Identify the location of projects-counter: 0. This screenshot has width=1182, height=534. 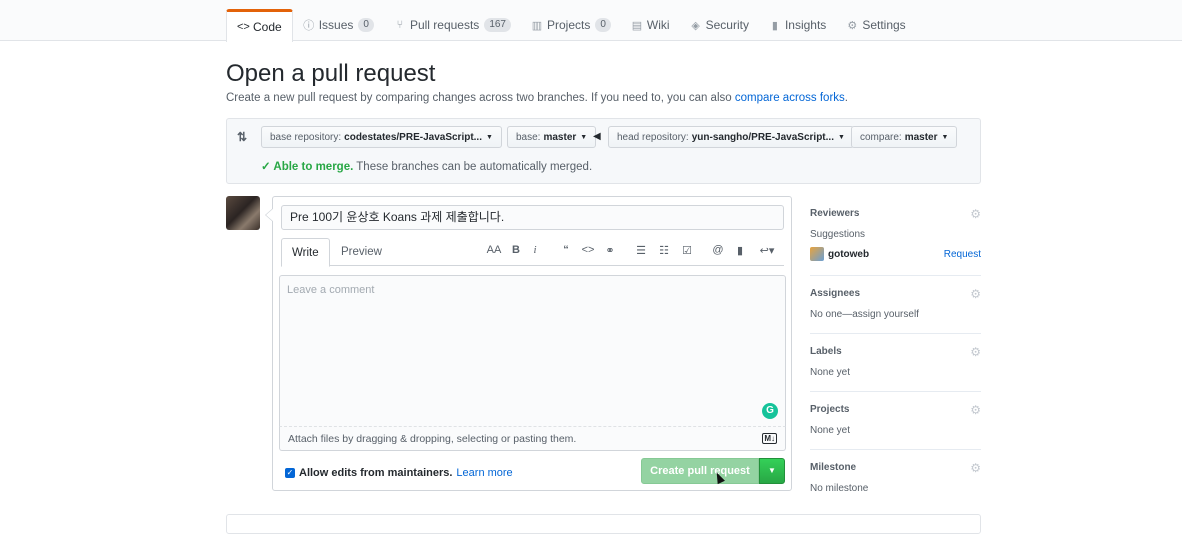
(603, 25).